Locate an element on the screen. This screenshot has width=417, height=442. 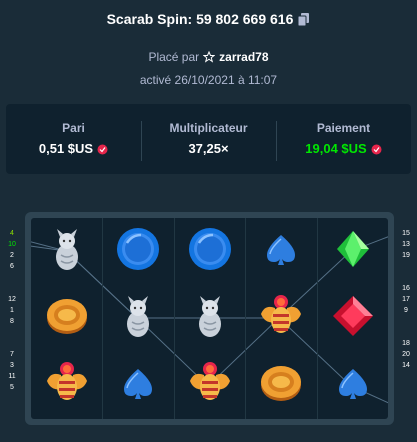
payline-number: 7 is located at coordinates (12, 354).